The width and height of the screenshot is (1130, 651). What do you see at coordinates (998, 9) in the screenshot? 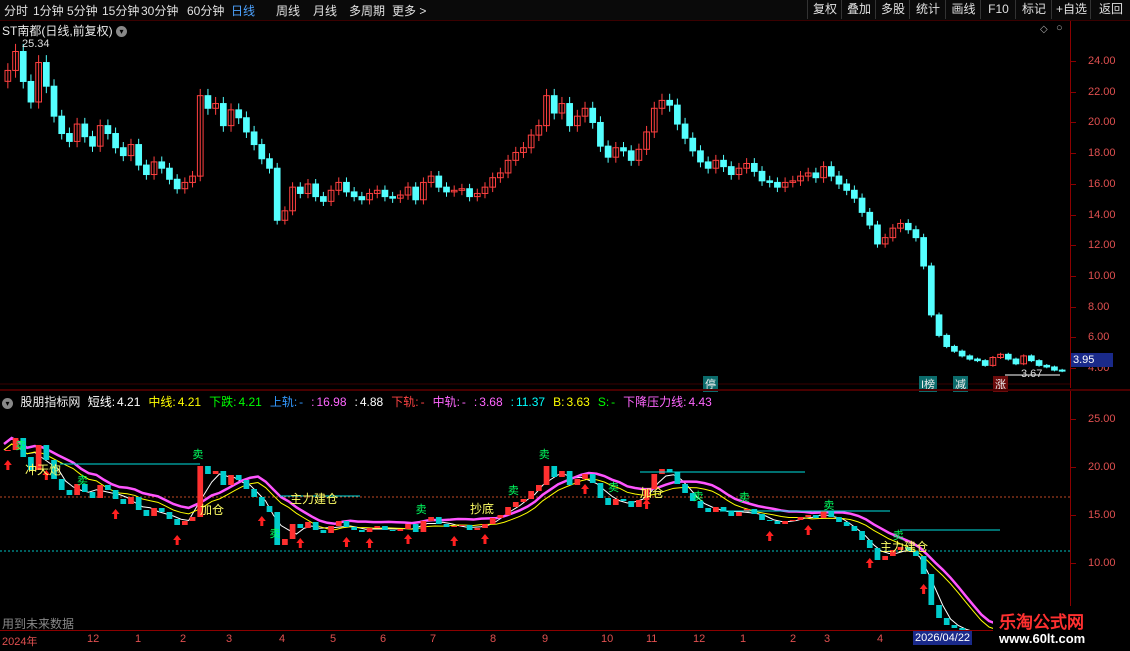
I see `toolbar-button-5: F10` at bounding box center [998, 9].